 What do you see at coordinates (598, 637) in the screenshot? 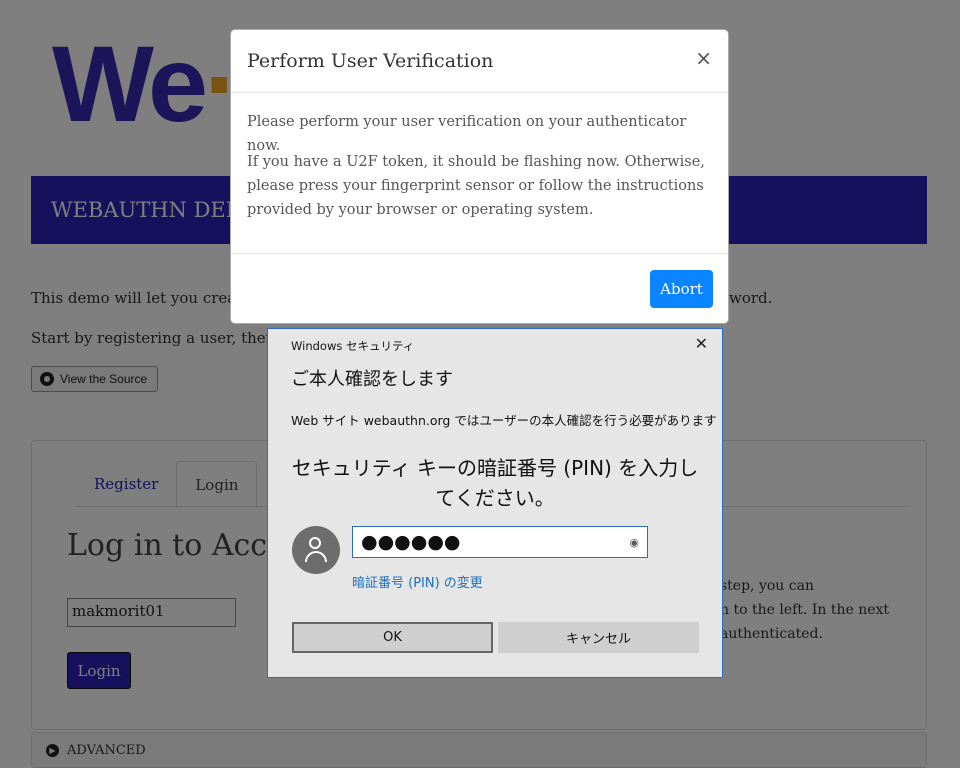
I see `cancel-button: キャンセル` at bounding box center [598, 637].